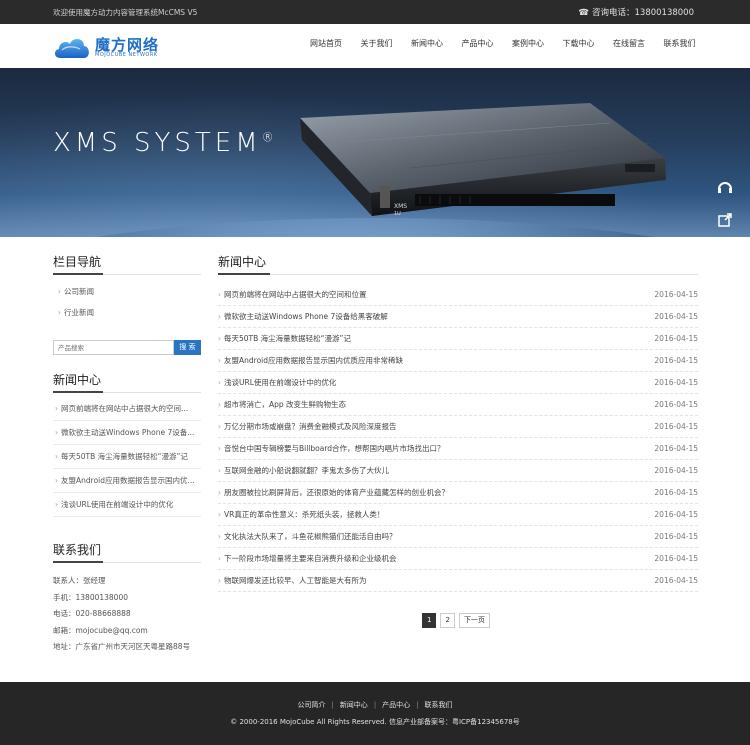  What do you see at coordinates (447, 620) in the screenshot?
I see `page-2-button: 2` at bounding box center [447, 620].